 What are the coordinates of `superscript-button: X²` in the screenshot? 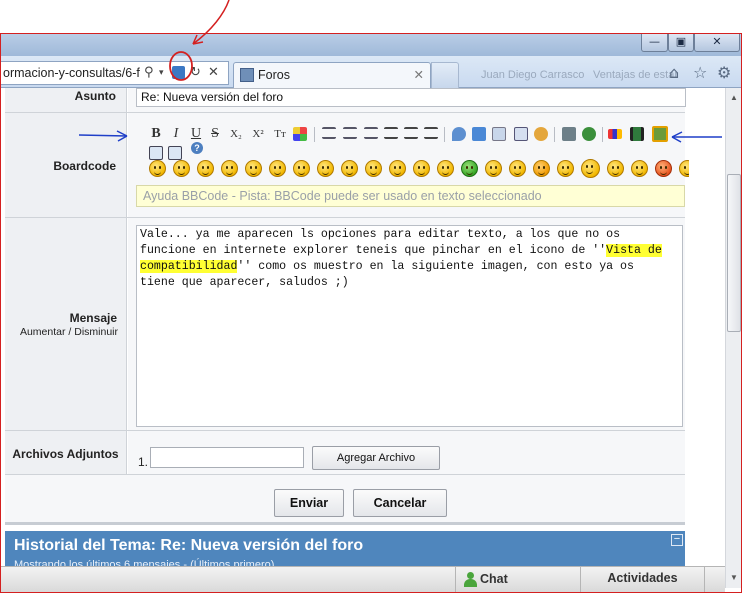 It's located at (258, 134).